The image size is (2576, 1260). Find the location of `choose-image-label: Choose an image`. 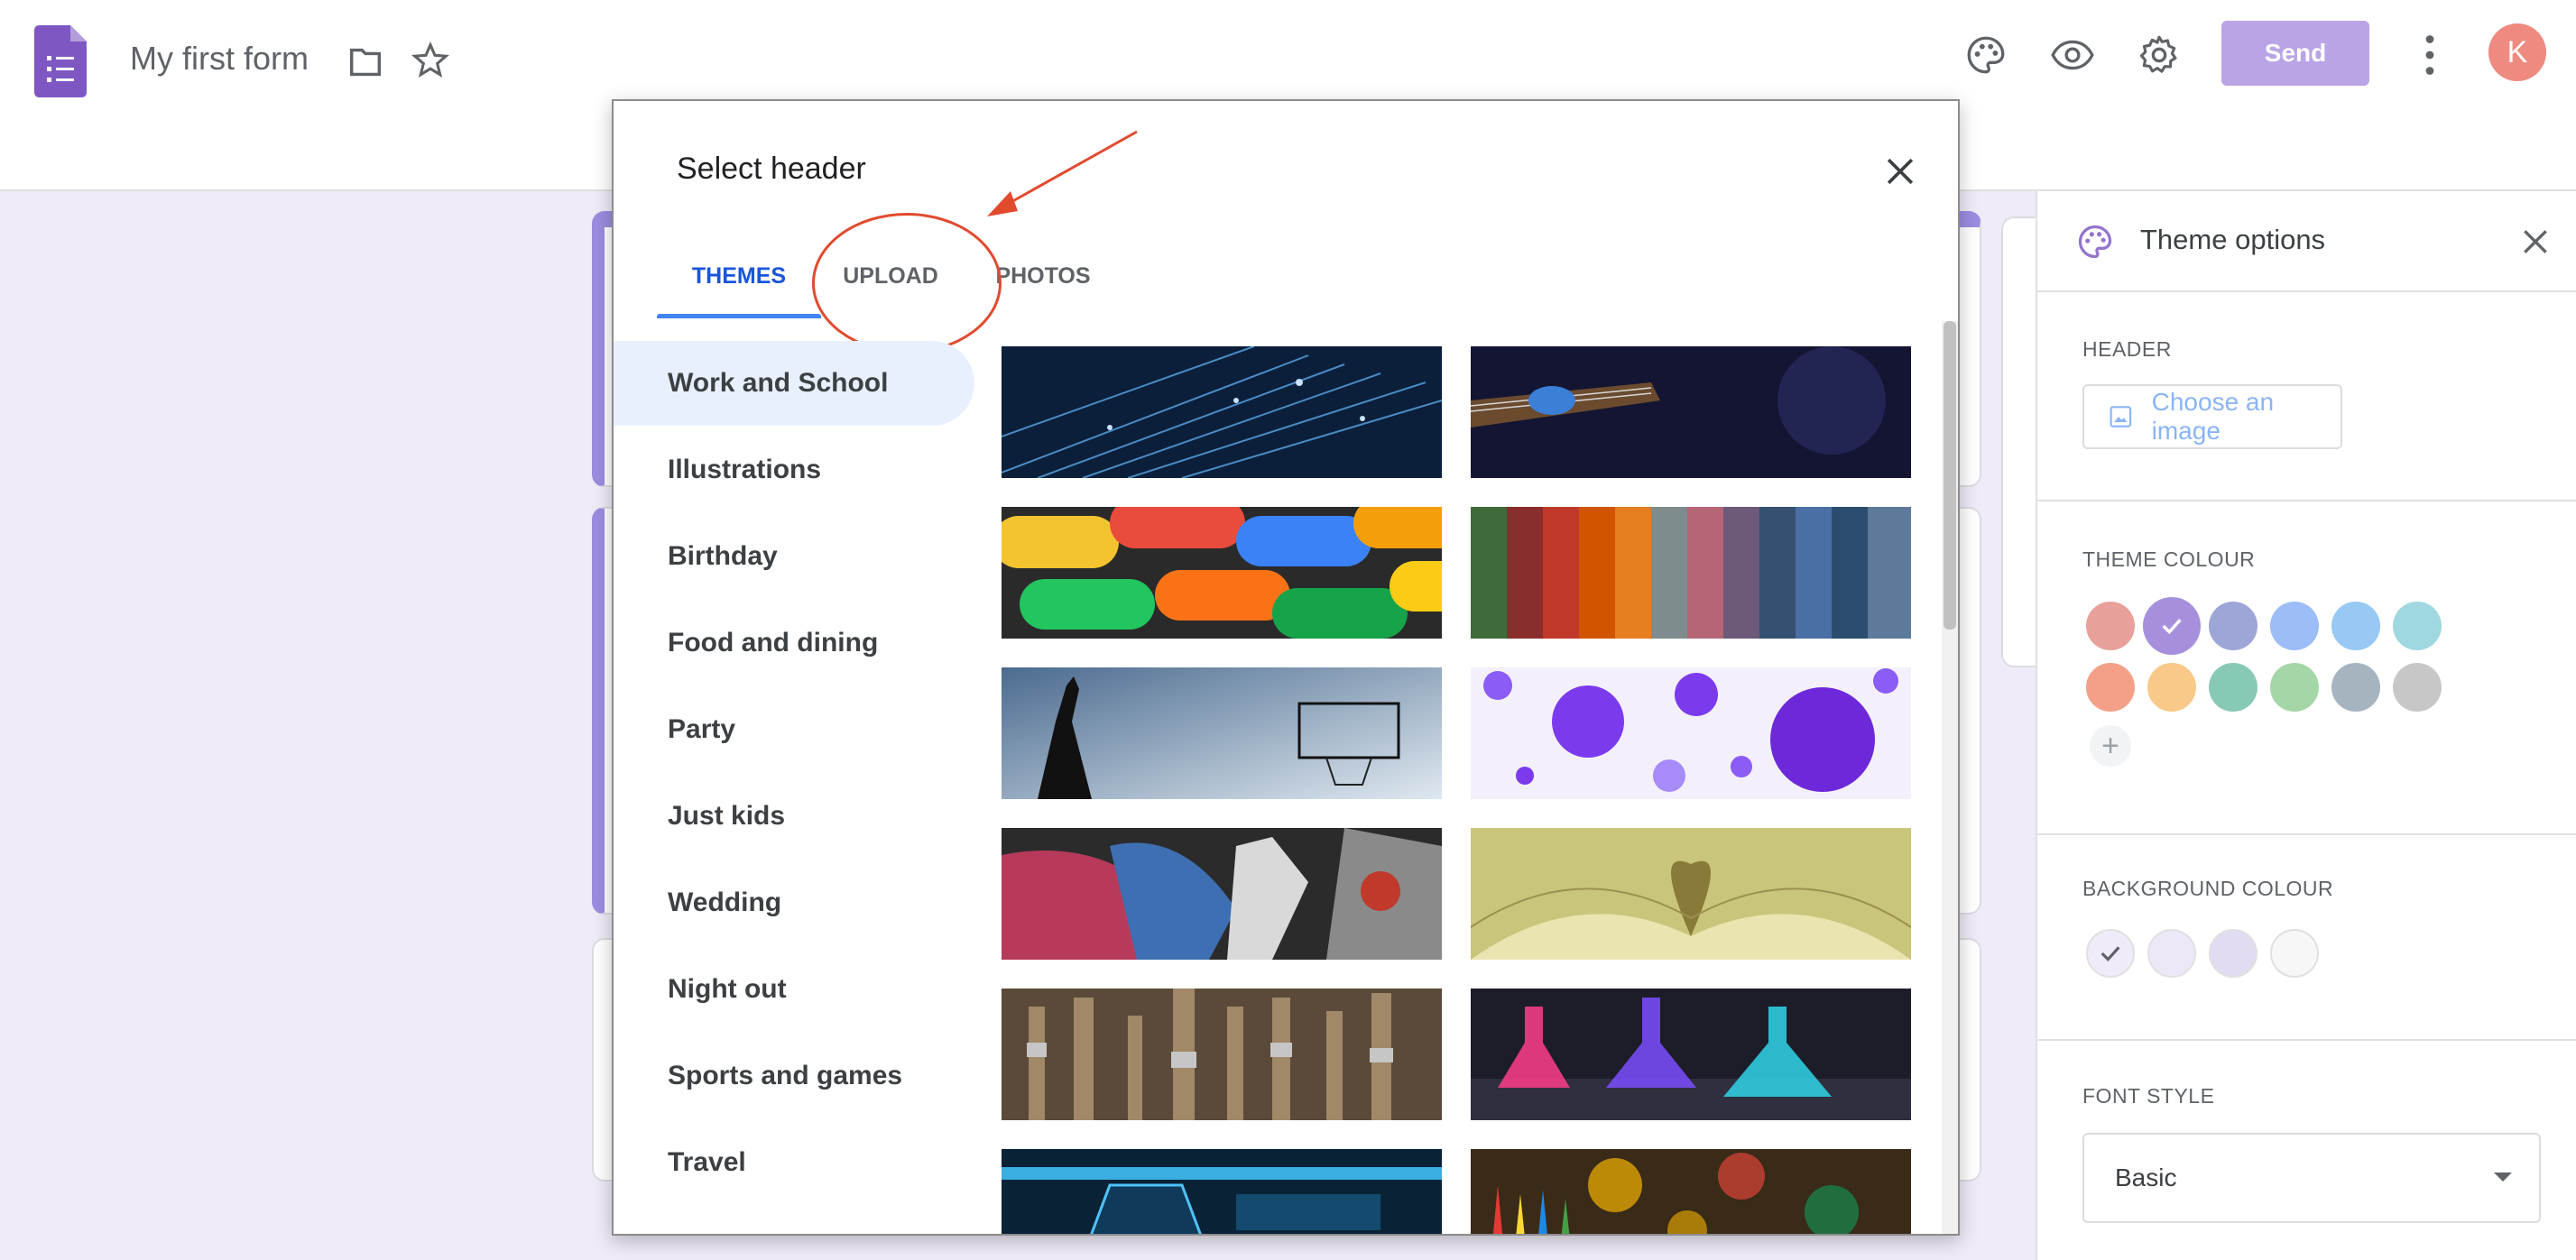

choose-image-label: Choose an image is located at coordinates (2213, 417).